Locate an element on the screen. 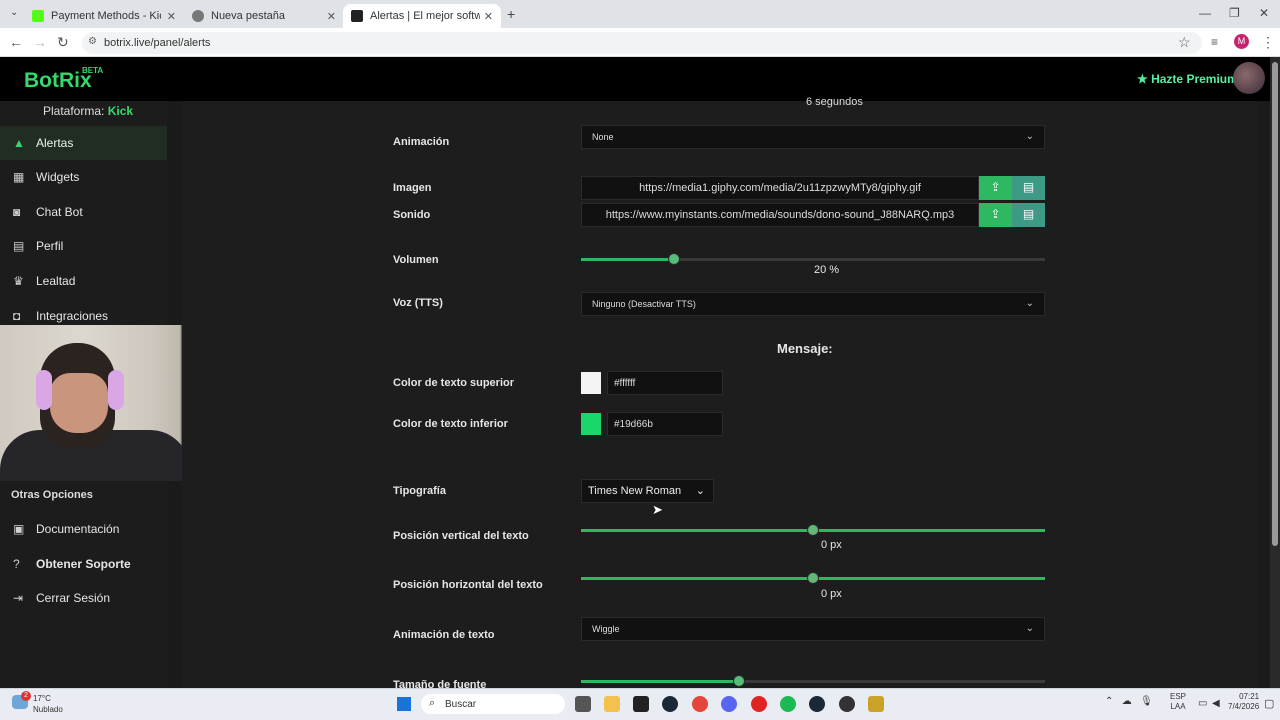 The width and height of the screenshot is (1280, 720). display-icon: ▭ is located at coordinates (1202, 703).